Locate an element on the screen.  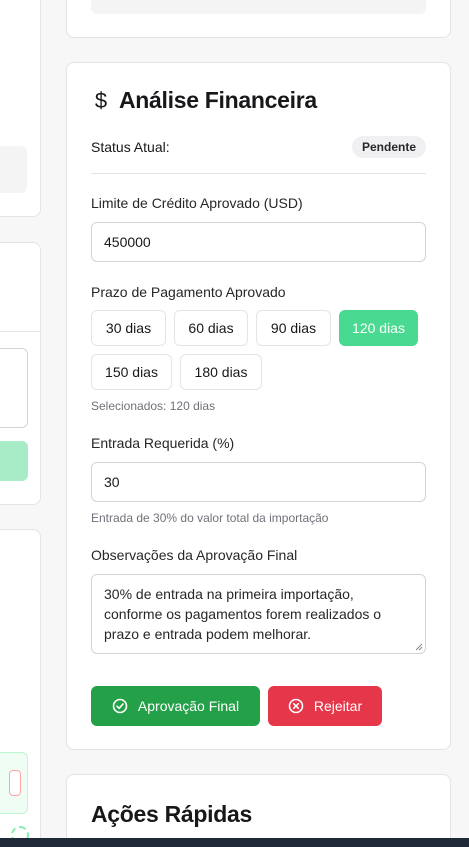
down-payment-label: Entrada Requerida (%) is located at coordinates (163, 443).